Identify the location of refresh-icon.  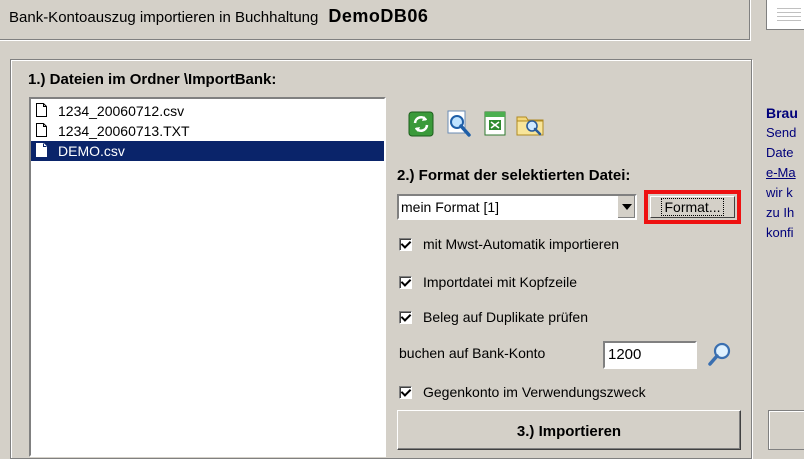
(421, 124).